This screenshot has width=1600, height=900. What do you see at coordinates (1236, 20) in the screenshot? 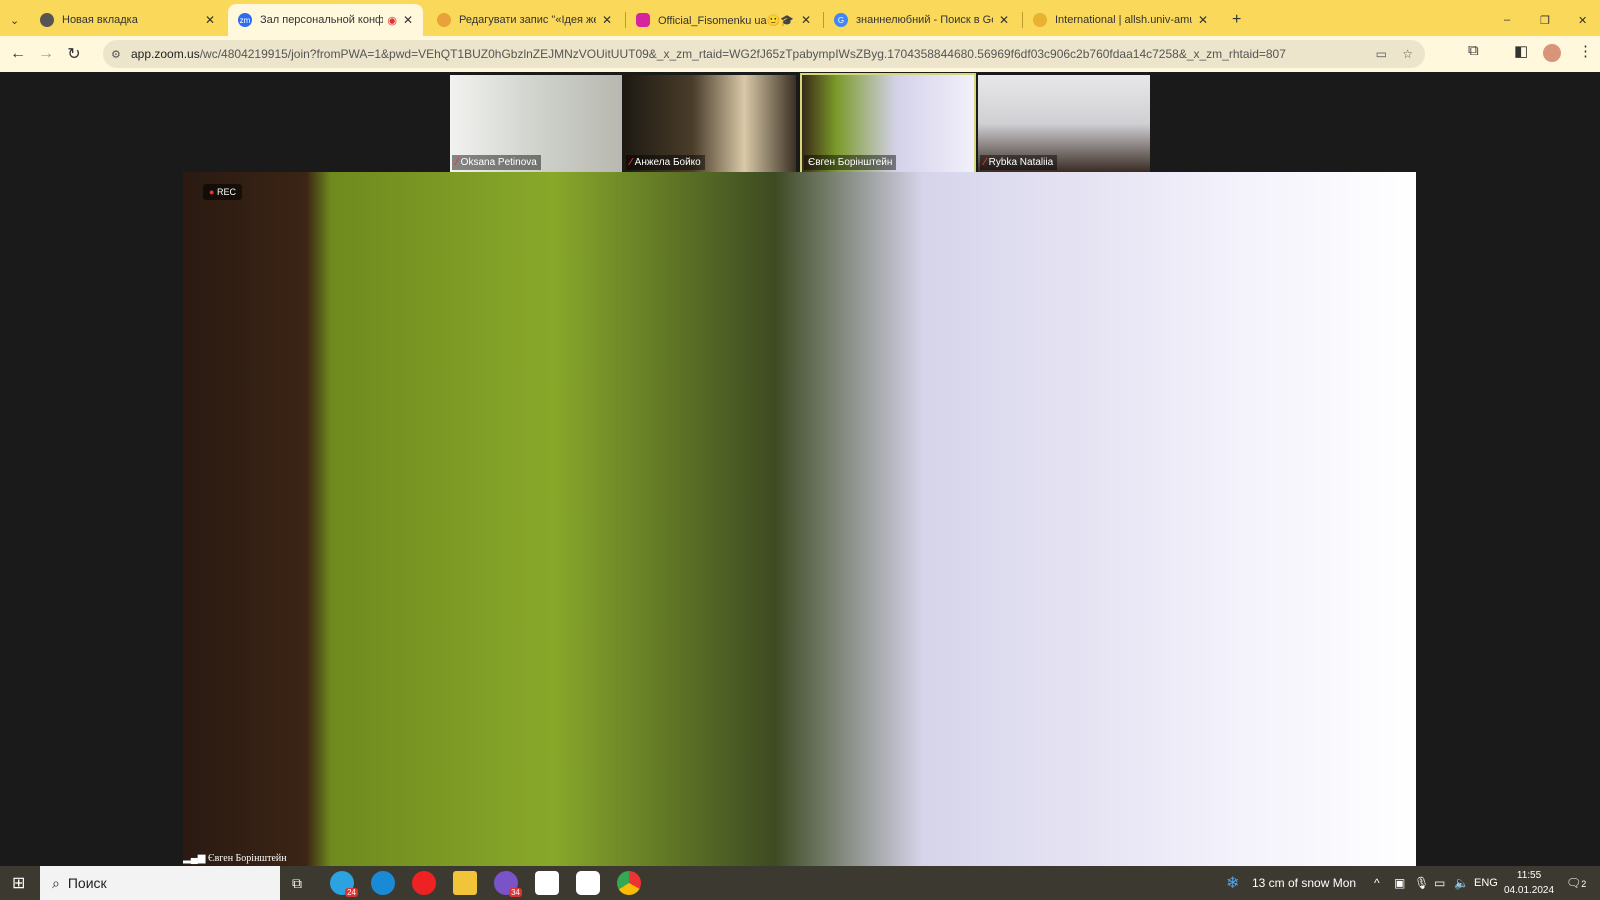
I see `new-tab-button: +` at bounding box center [1236, 20].